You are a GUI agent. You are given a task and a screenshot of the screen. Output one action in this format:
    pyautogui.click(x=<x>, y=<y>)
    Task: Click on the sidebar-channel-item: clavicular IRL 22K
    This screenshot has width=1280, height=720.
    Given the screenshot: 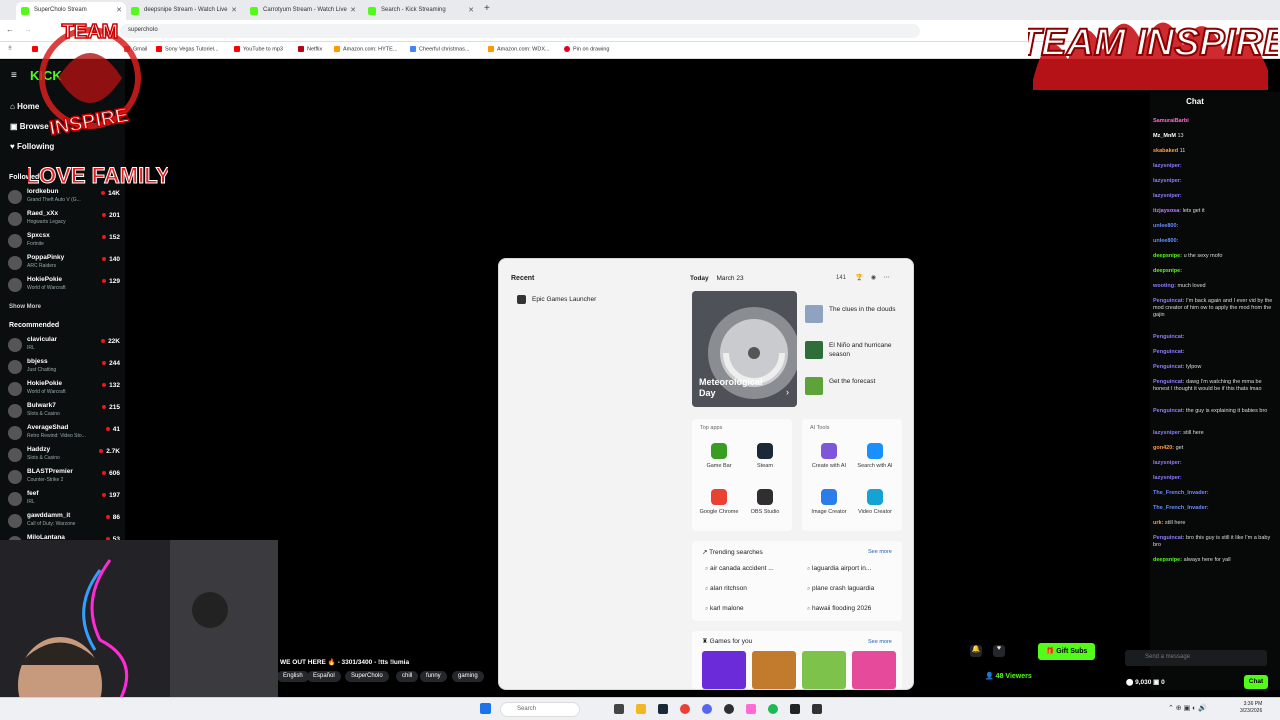 What is the action you would take?
    pyautogui.click(x=65, y=347)
    